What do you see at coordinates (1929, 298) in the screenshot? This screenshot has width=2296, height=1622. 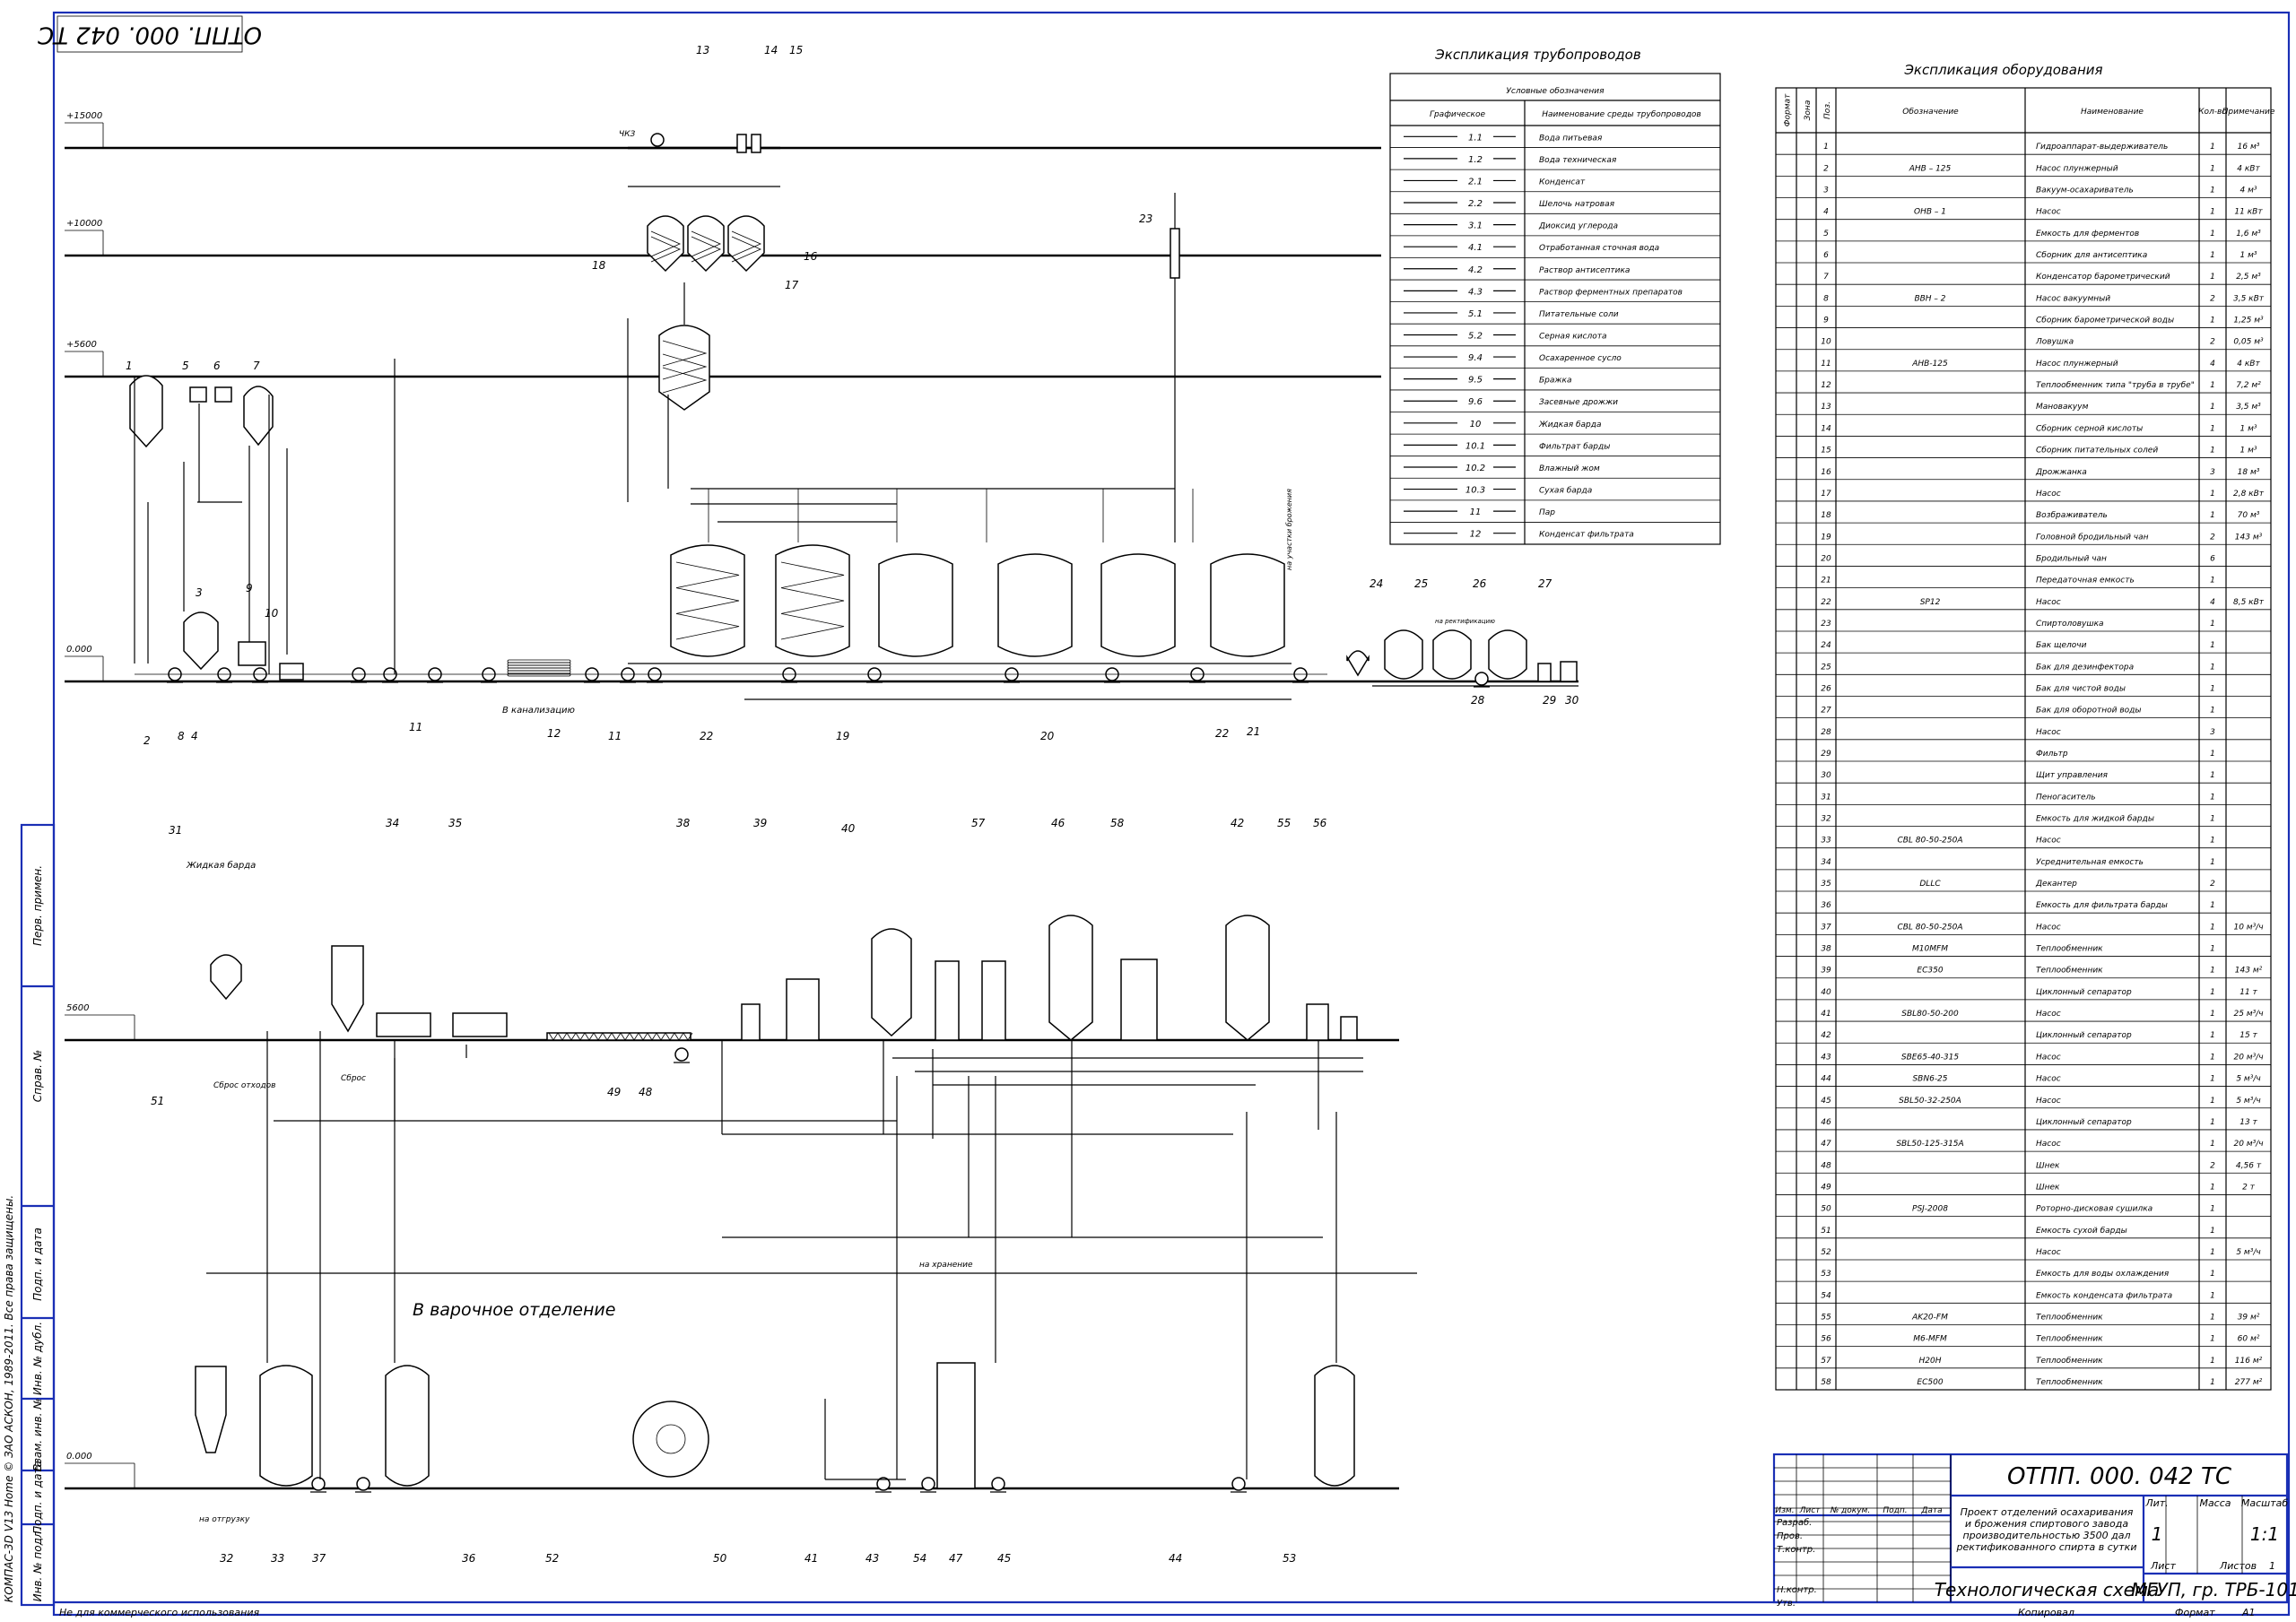 I see `equipment-designation: ВВН – 2` at bounding box center [1929, 298].